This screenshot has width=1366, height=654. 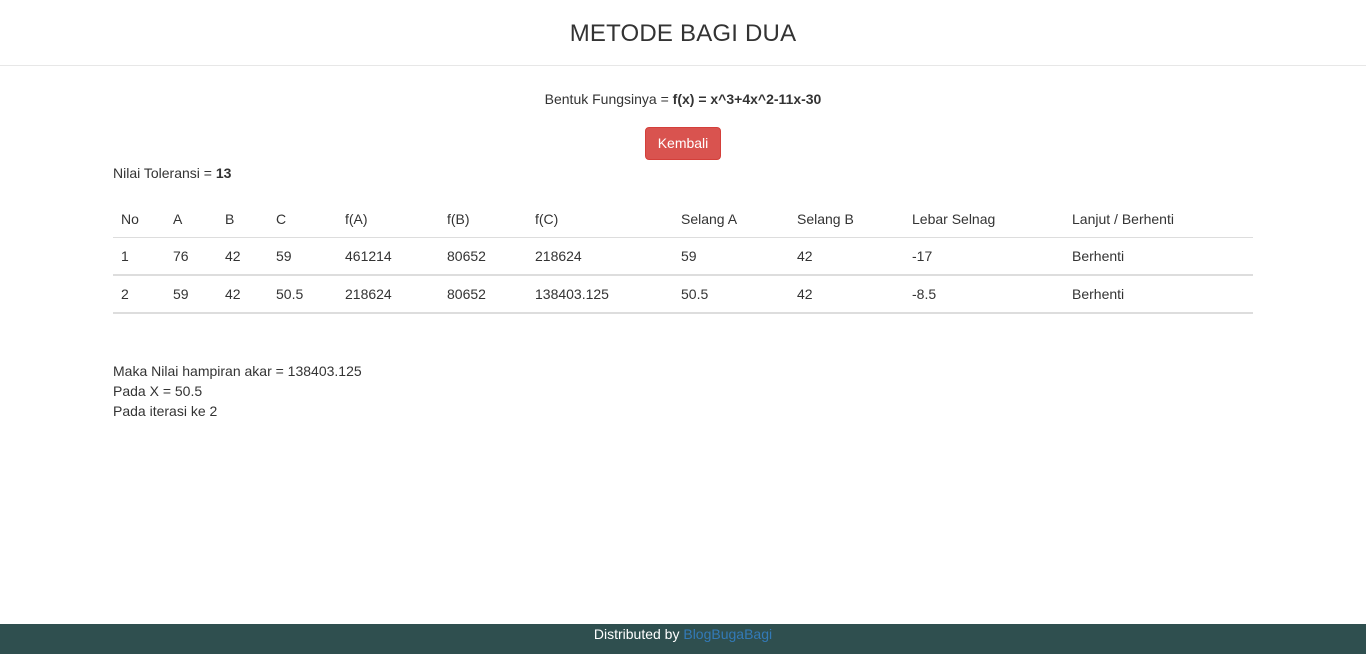 I want to click on column-header: Selang A, so click(x=731, y=219).